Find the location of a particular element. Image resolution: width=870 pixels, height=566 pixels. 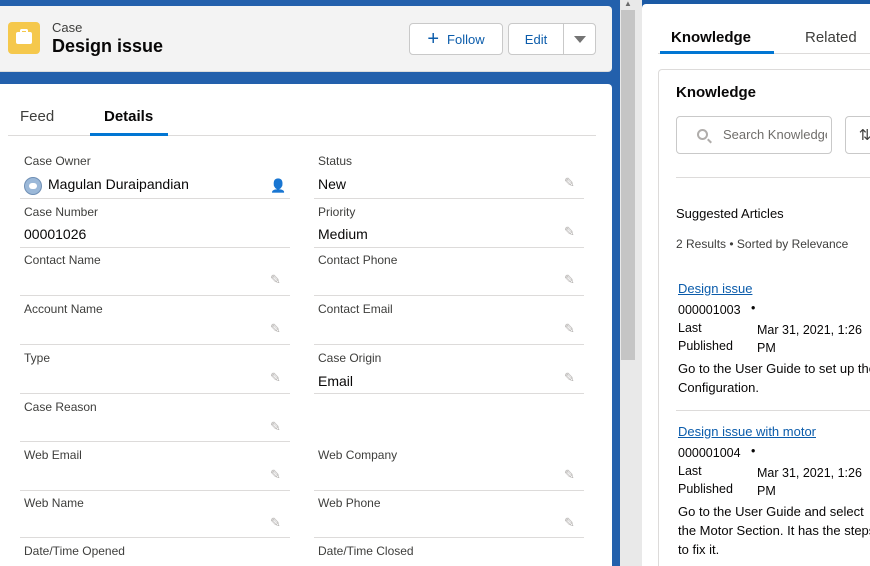

field-value: 00001026 is located at coordinates (55, 234).